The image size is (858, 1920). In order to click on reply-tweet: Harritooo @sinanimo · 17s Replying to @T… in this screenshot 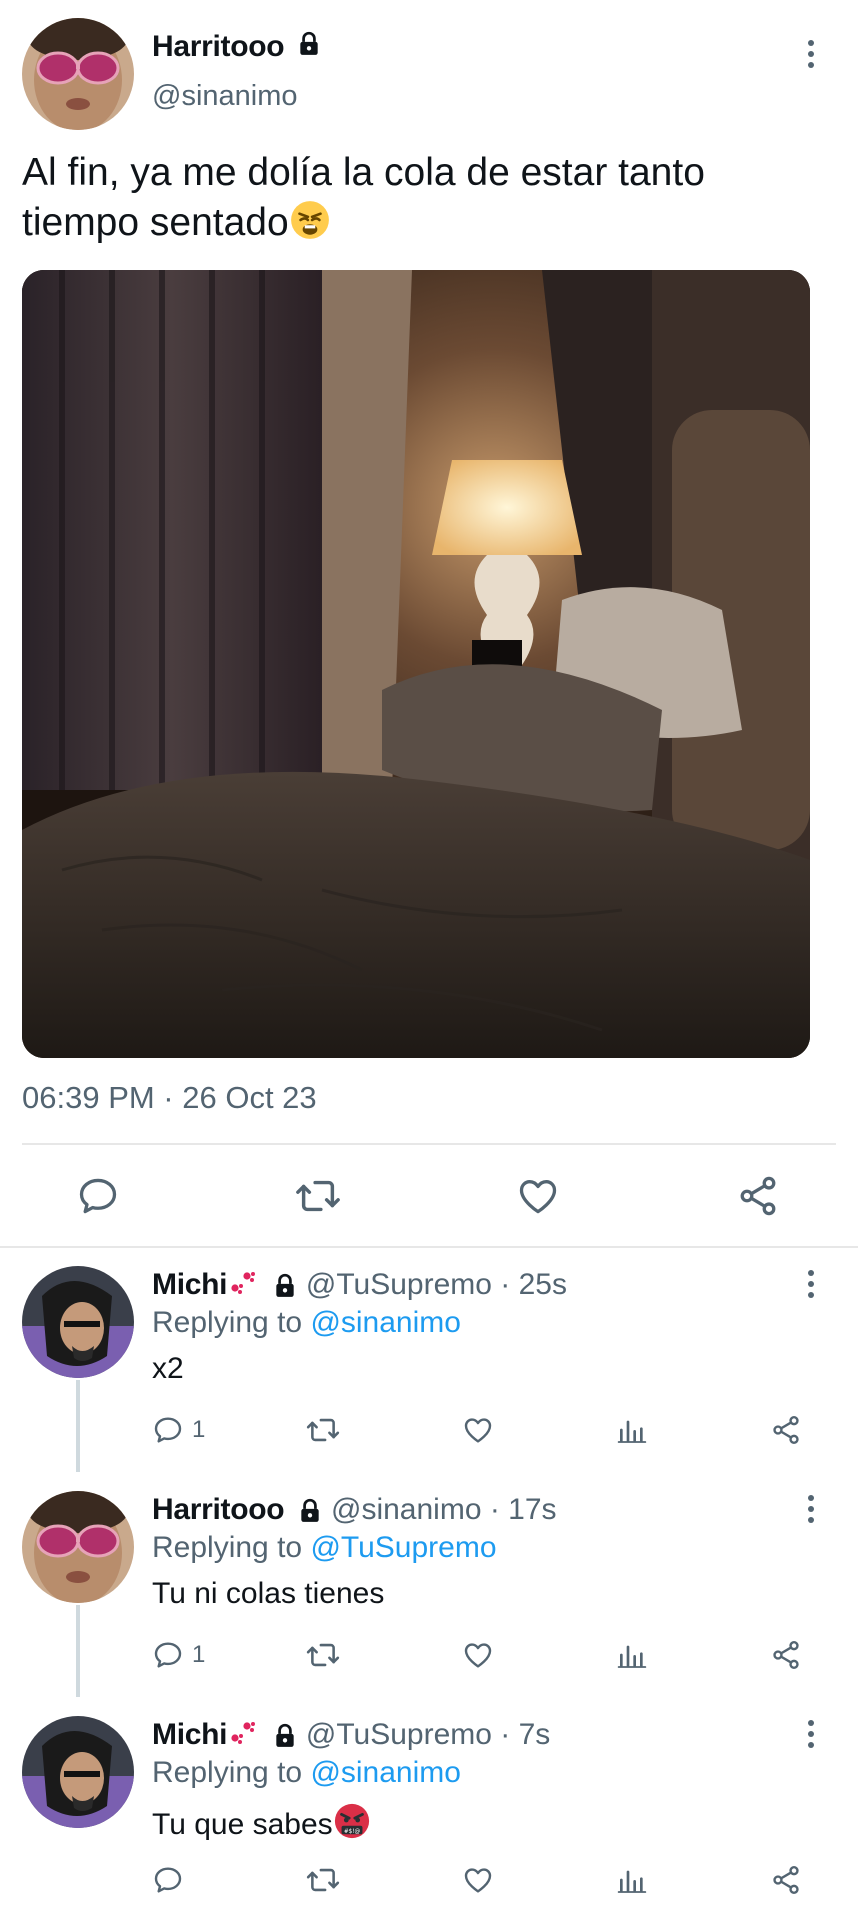, I will do `click(429, 1585)`.